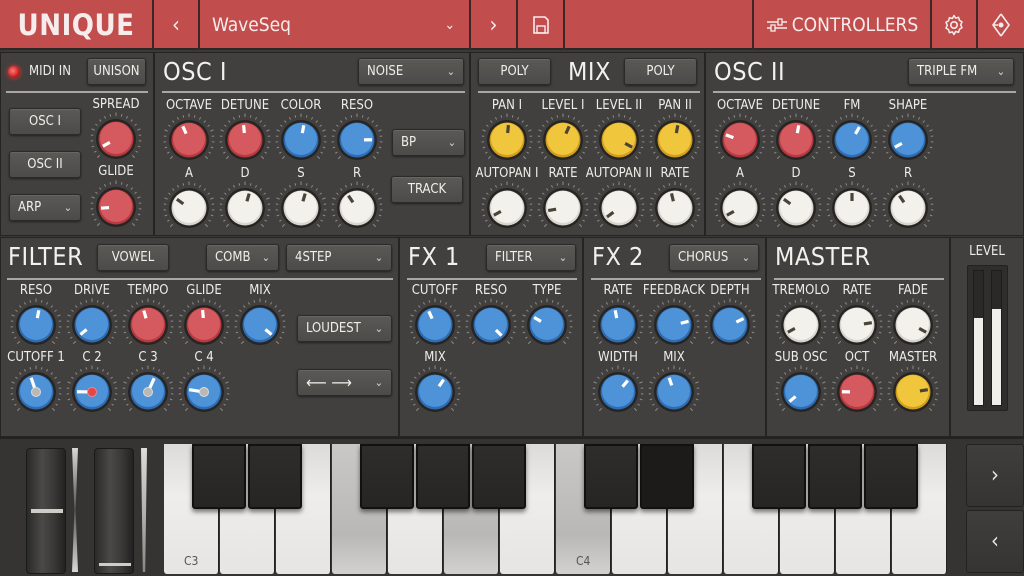  I want to click on osc2-type-select: TRIPLE FM ⌄, so click(961, 71).